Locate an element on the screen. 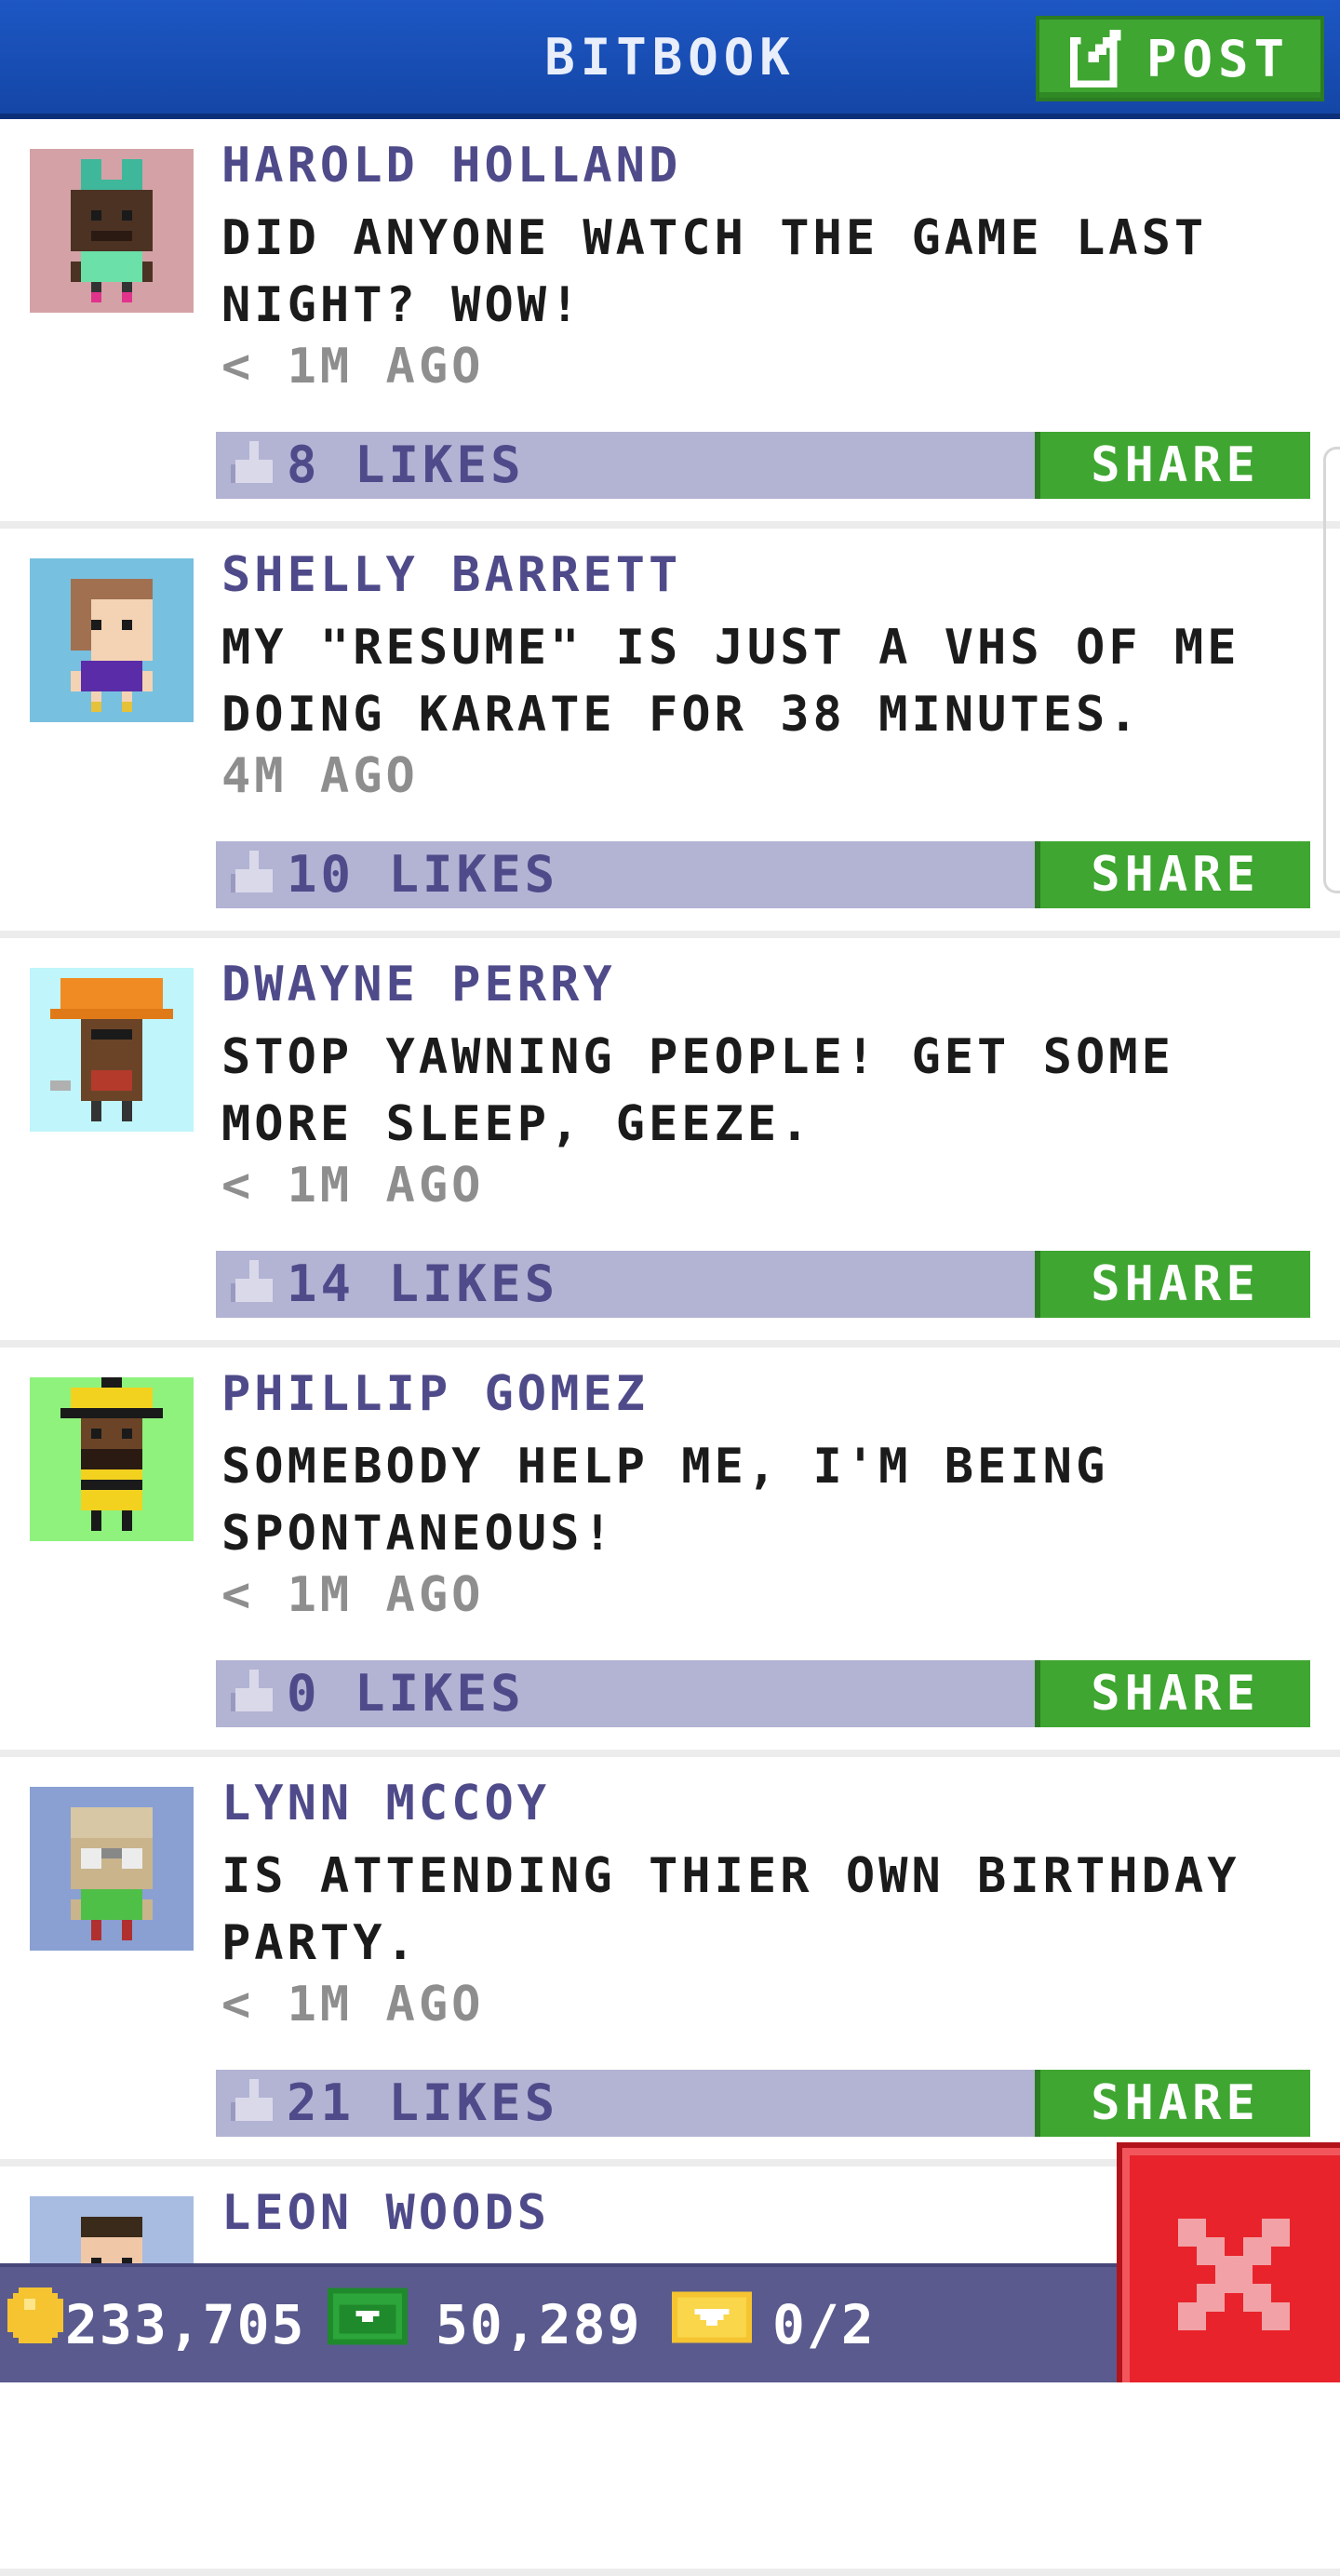  like-count: 21 LIKES is located at coordinates (423, 2102).